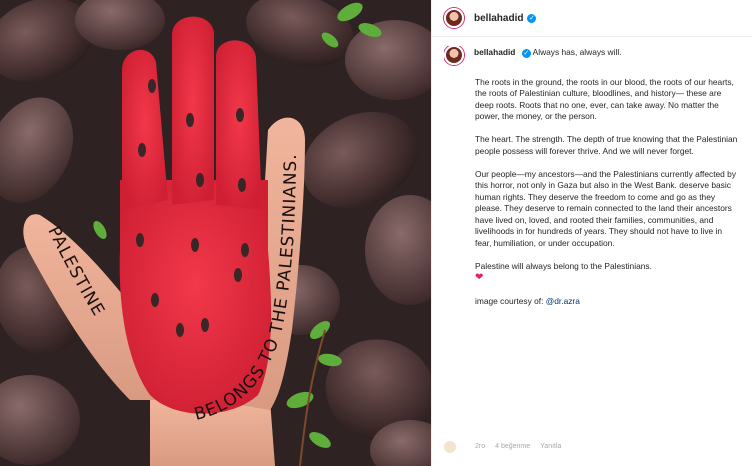 Image resolution: width=752 pixels, height=466 pixels. Describe the element at coordinates (479, 277) in the screenshot. I see `heart-icon: ❤` at that location.